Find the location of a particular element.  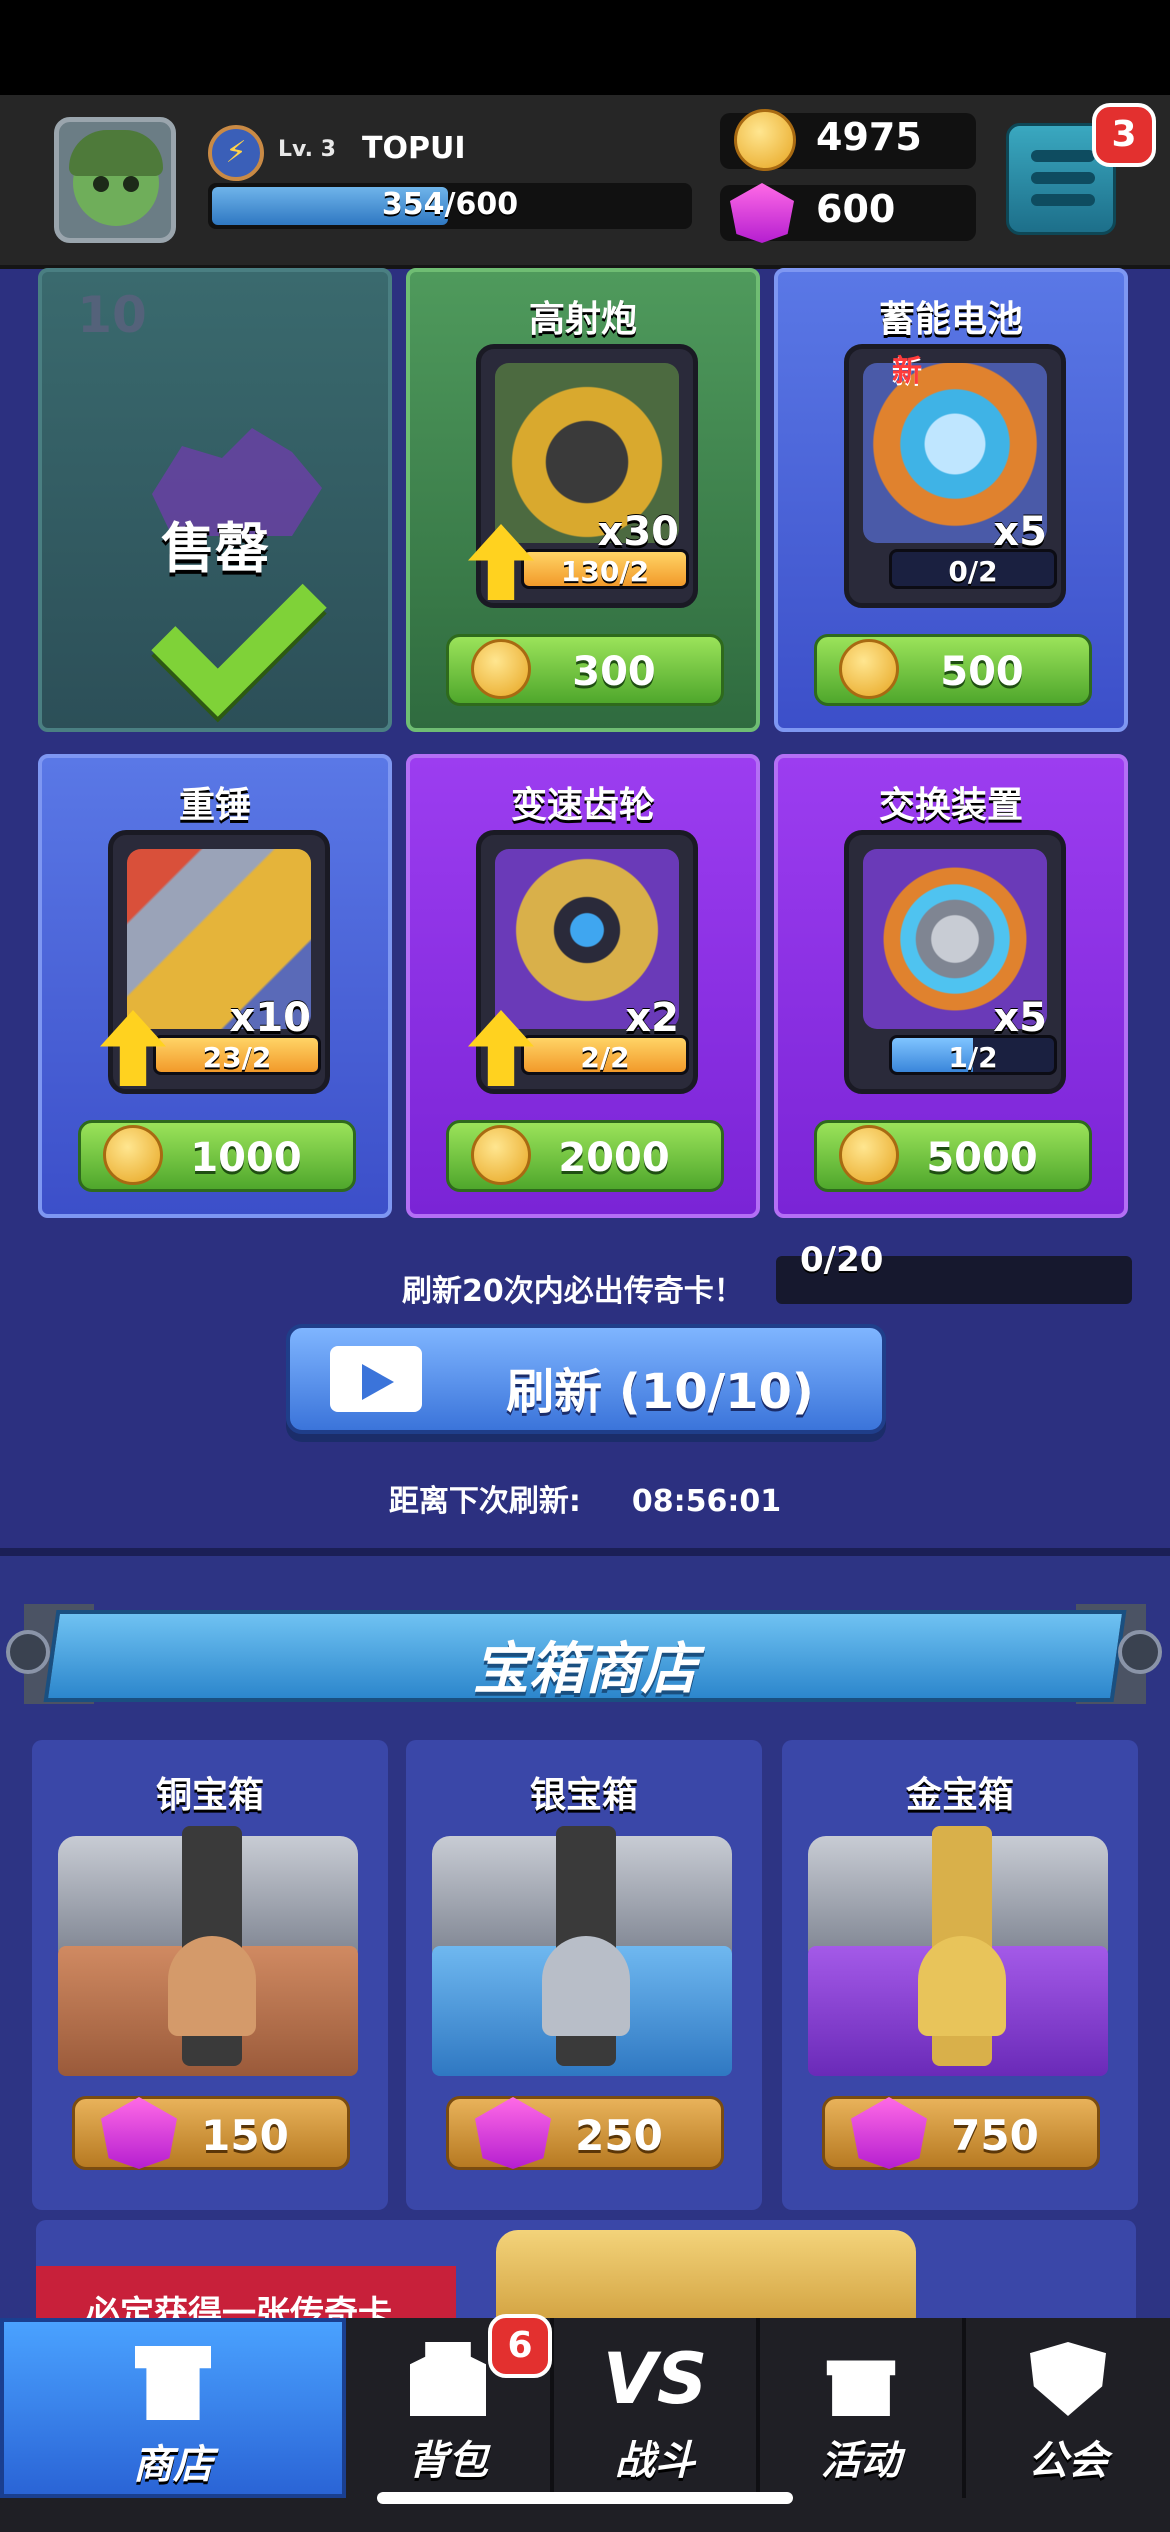

shop-icon is located at coordinates (173, 2383).